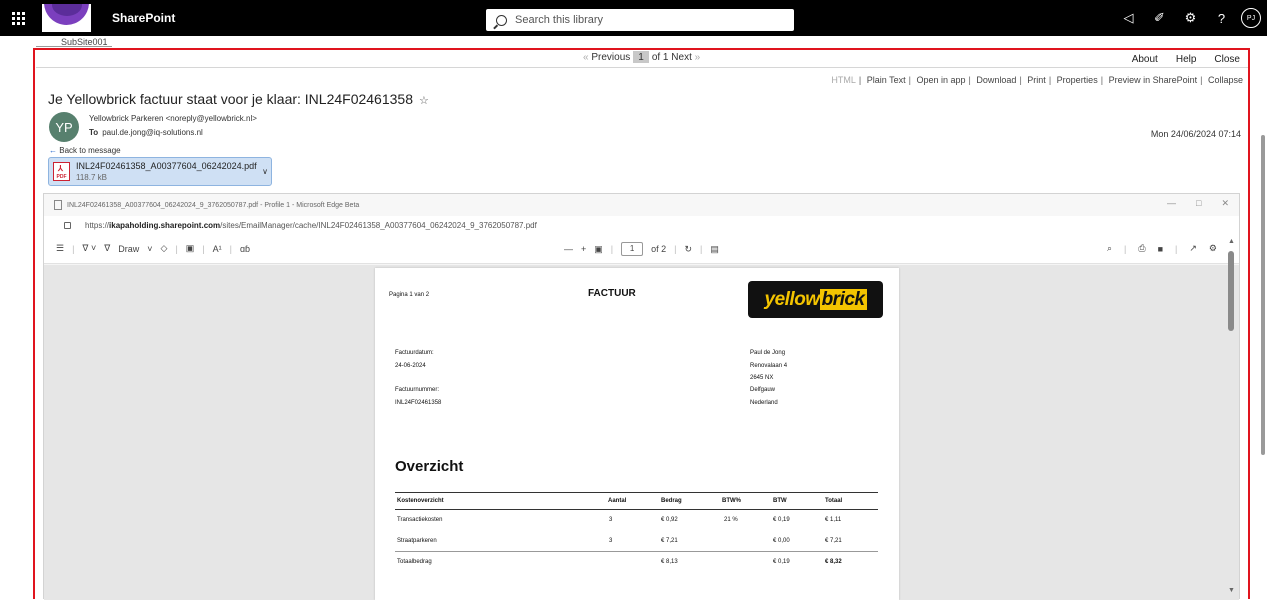 This screenshot has height=600, width=1267. I want to click on star-icon: ☆, so click(424, 101).